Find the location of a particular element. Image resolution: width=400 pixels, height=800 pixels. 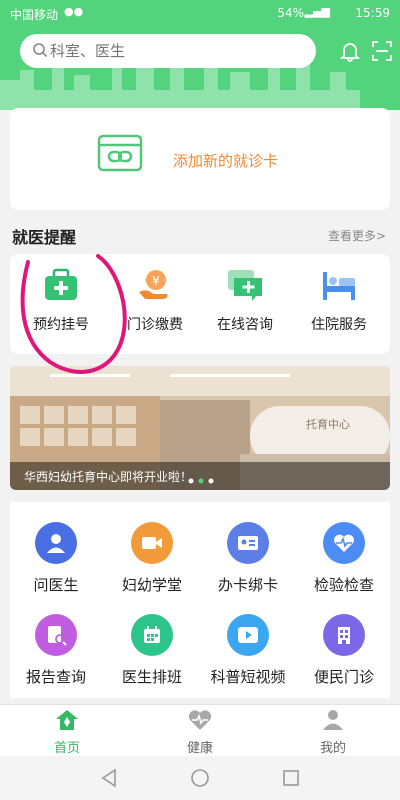

user-icon is located at coordinates (333, 720).